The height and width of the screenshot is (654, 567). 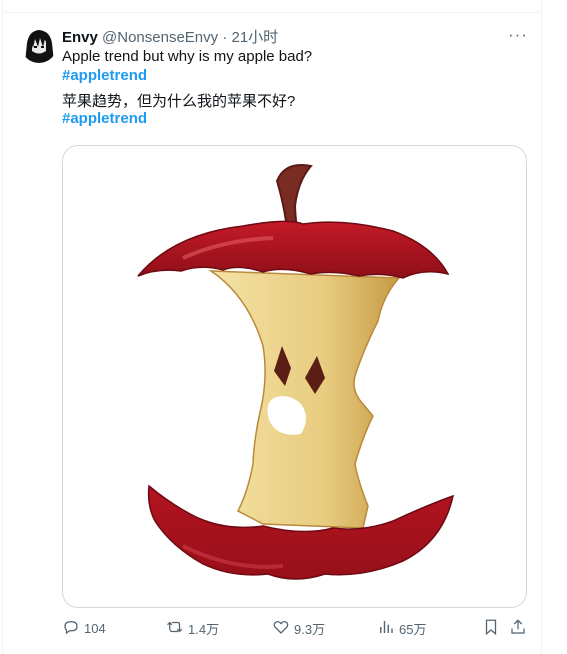 I want to click on bookmark-button, so click(x=493, y=628).